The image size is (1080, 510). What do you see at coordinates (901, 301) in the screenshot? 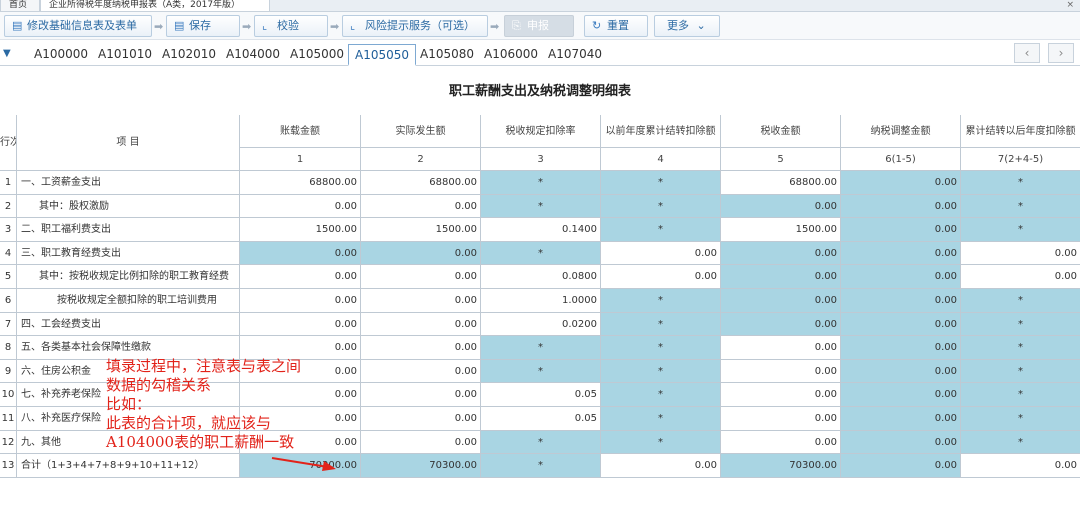
I see `row-6-col-6-cell: 0.00` at bounding box center [901, 301].